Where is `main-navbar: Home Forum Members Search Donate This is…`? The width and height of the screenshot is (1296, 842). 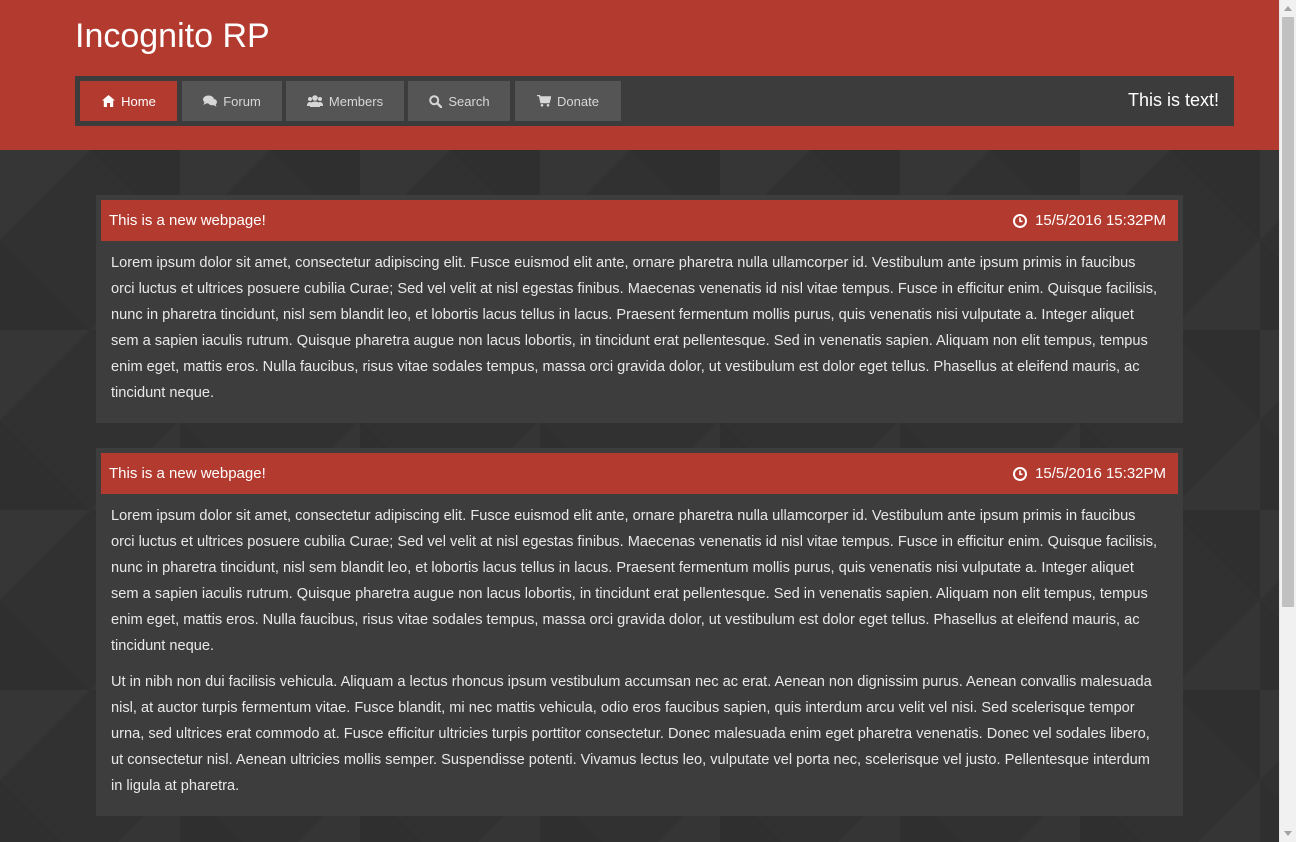 main-navbar: Home Forum Members Search Donate This is… is located at coordinates (654, 101).